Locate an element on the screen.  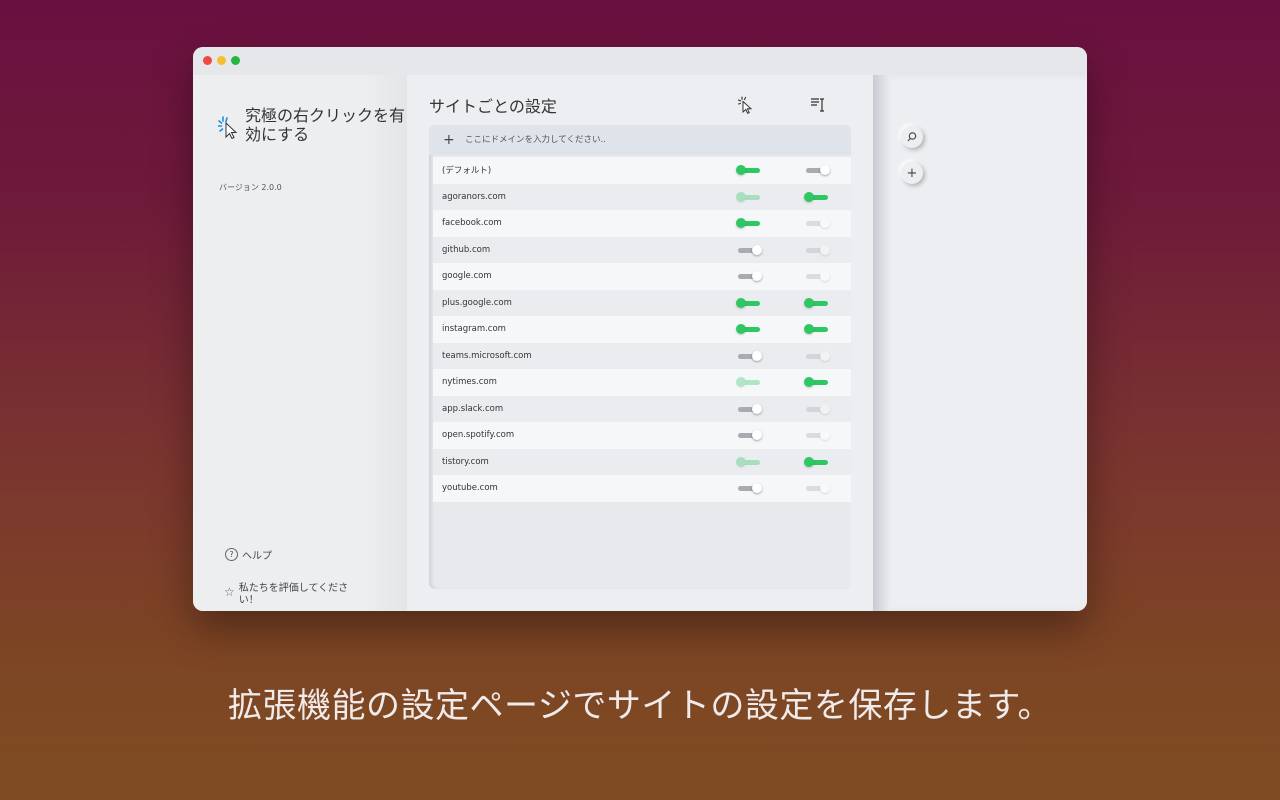
help-icon: ? is located at coordinates (231, 554).